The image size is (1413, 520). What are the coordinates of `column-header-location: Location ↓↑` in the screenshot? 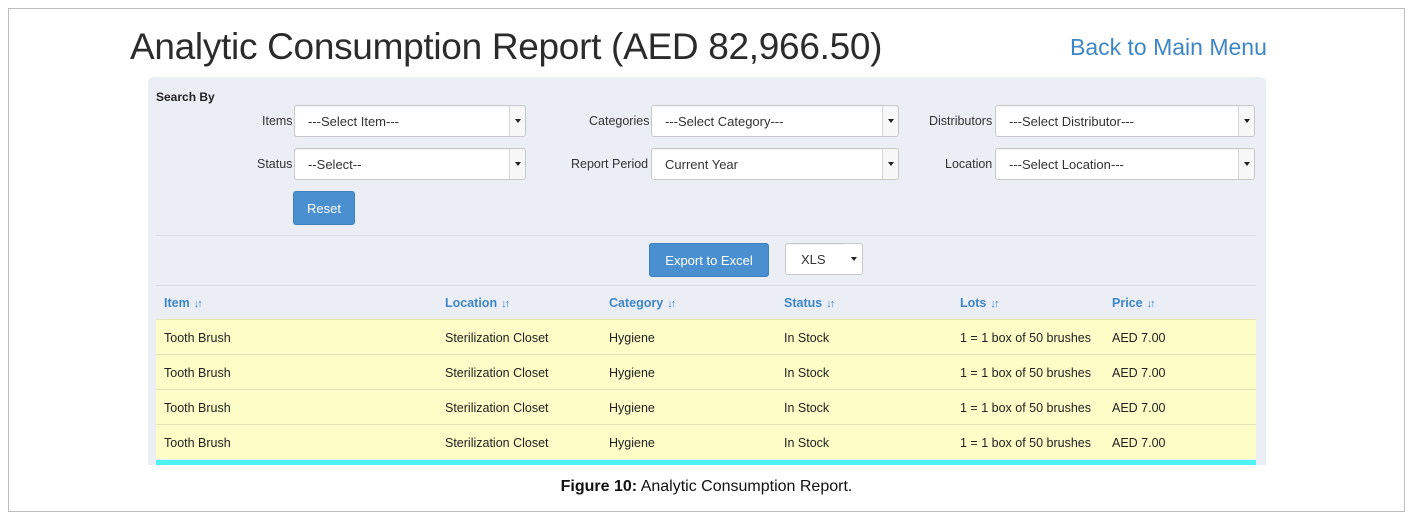 It's located at (477, 303).